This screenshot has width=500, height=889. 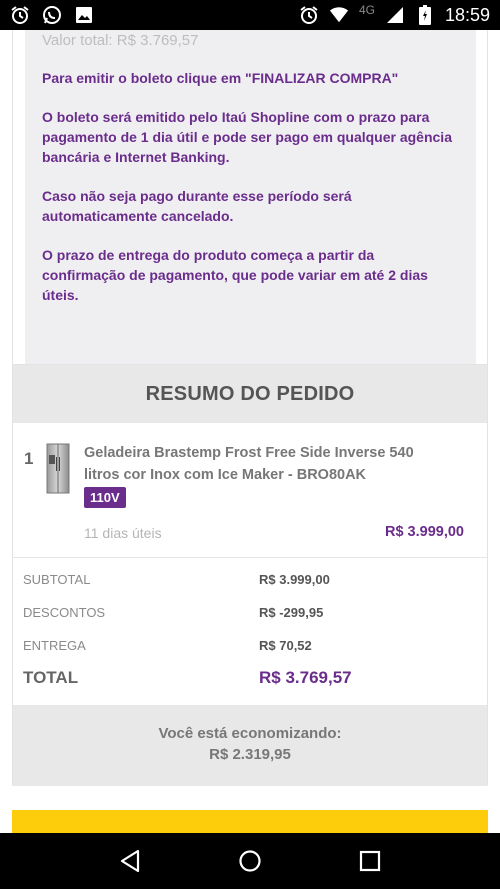 I want to click on total-label: TOTAL, so click(x=51, y=677).